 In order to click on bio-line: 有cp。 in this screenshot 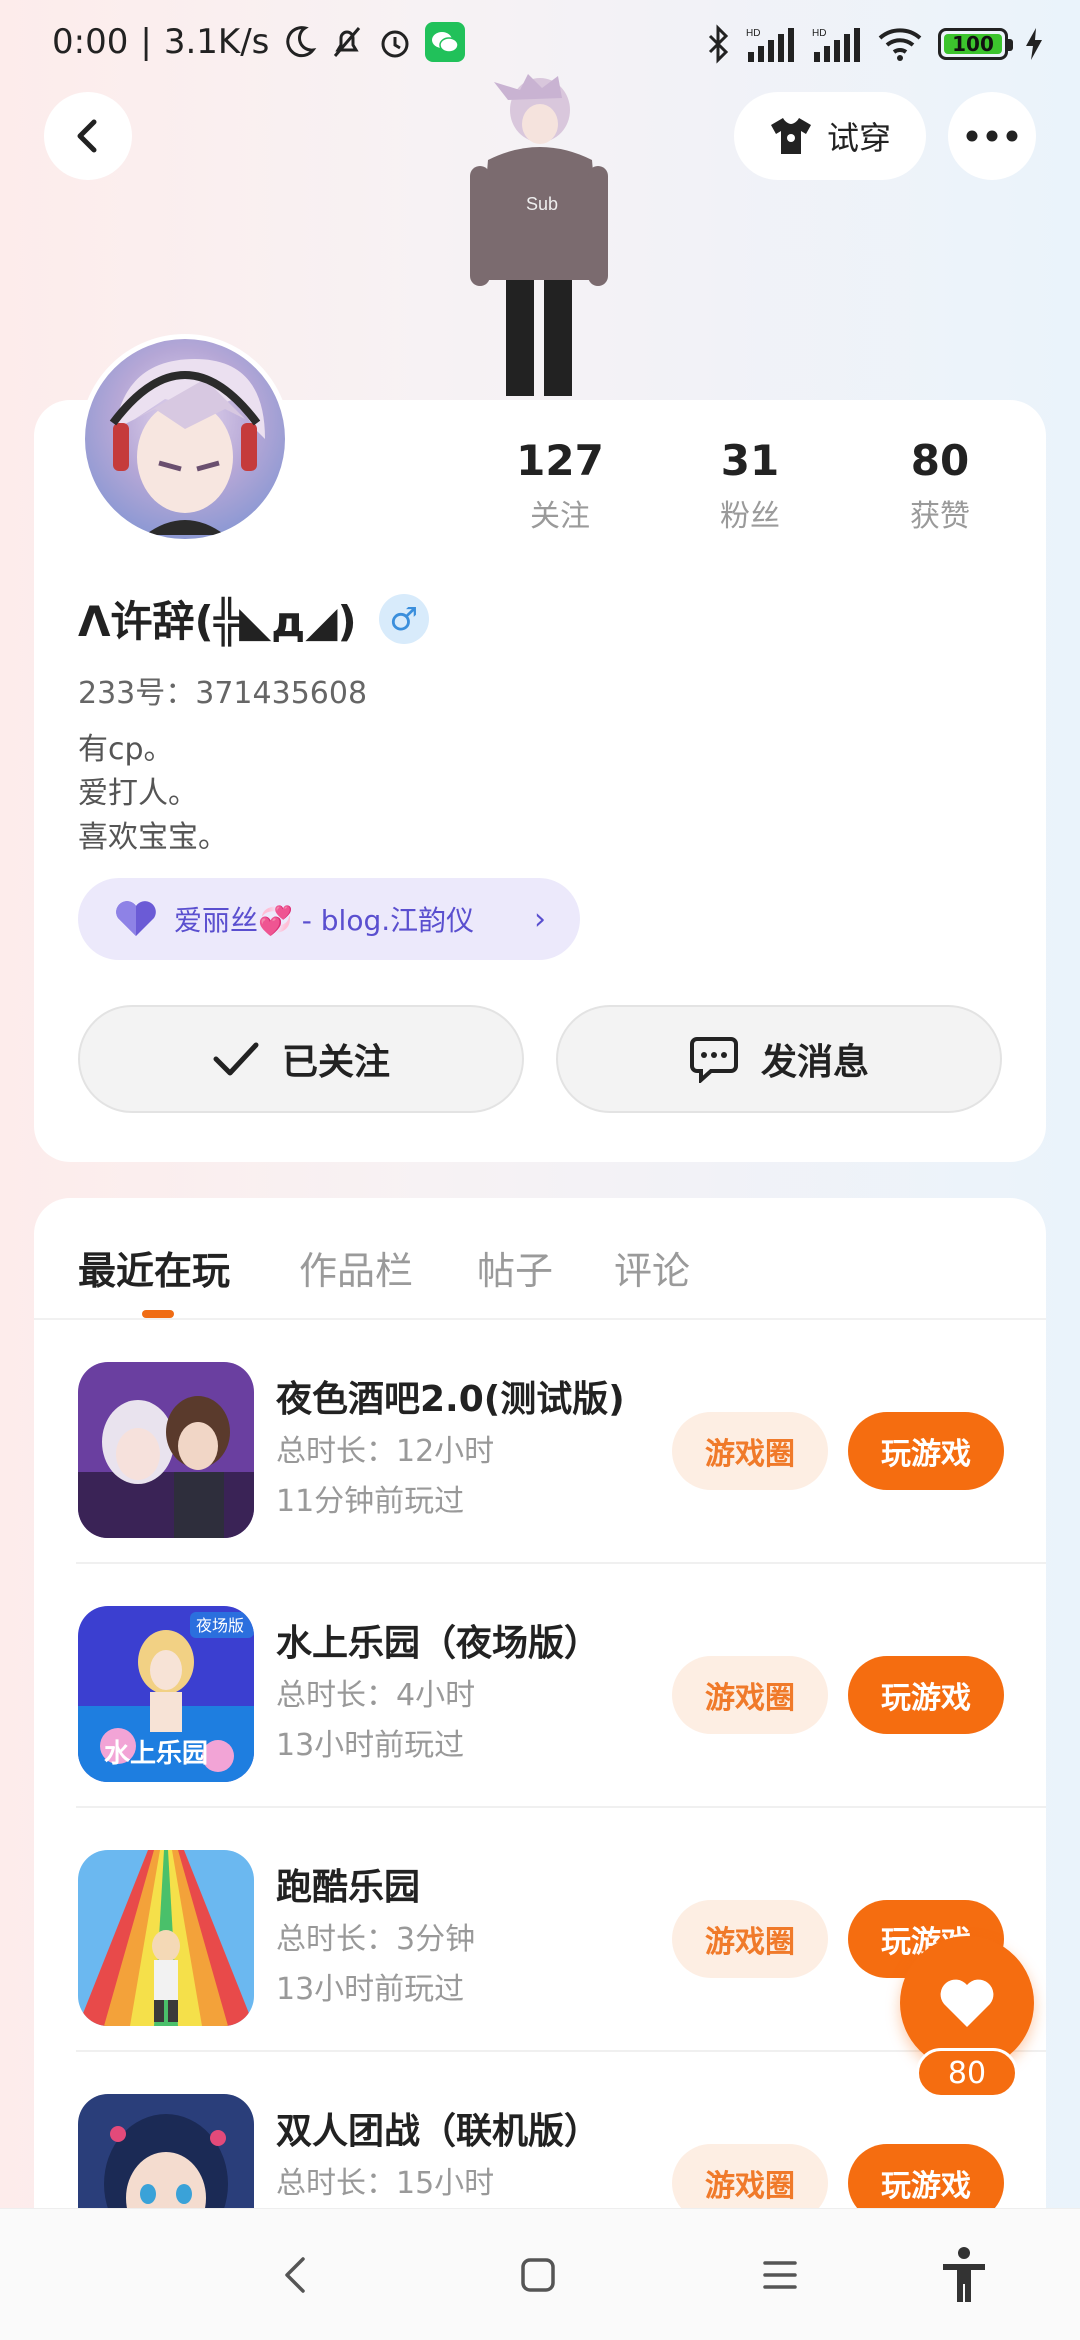, I will do `click(126, 749)`.